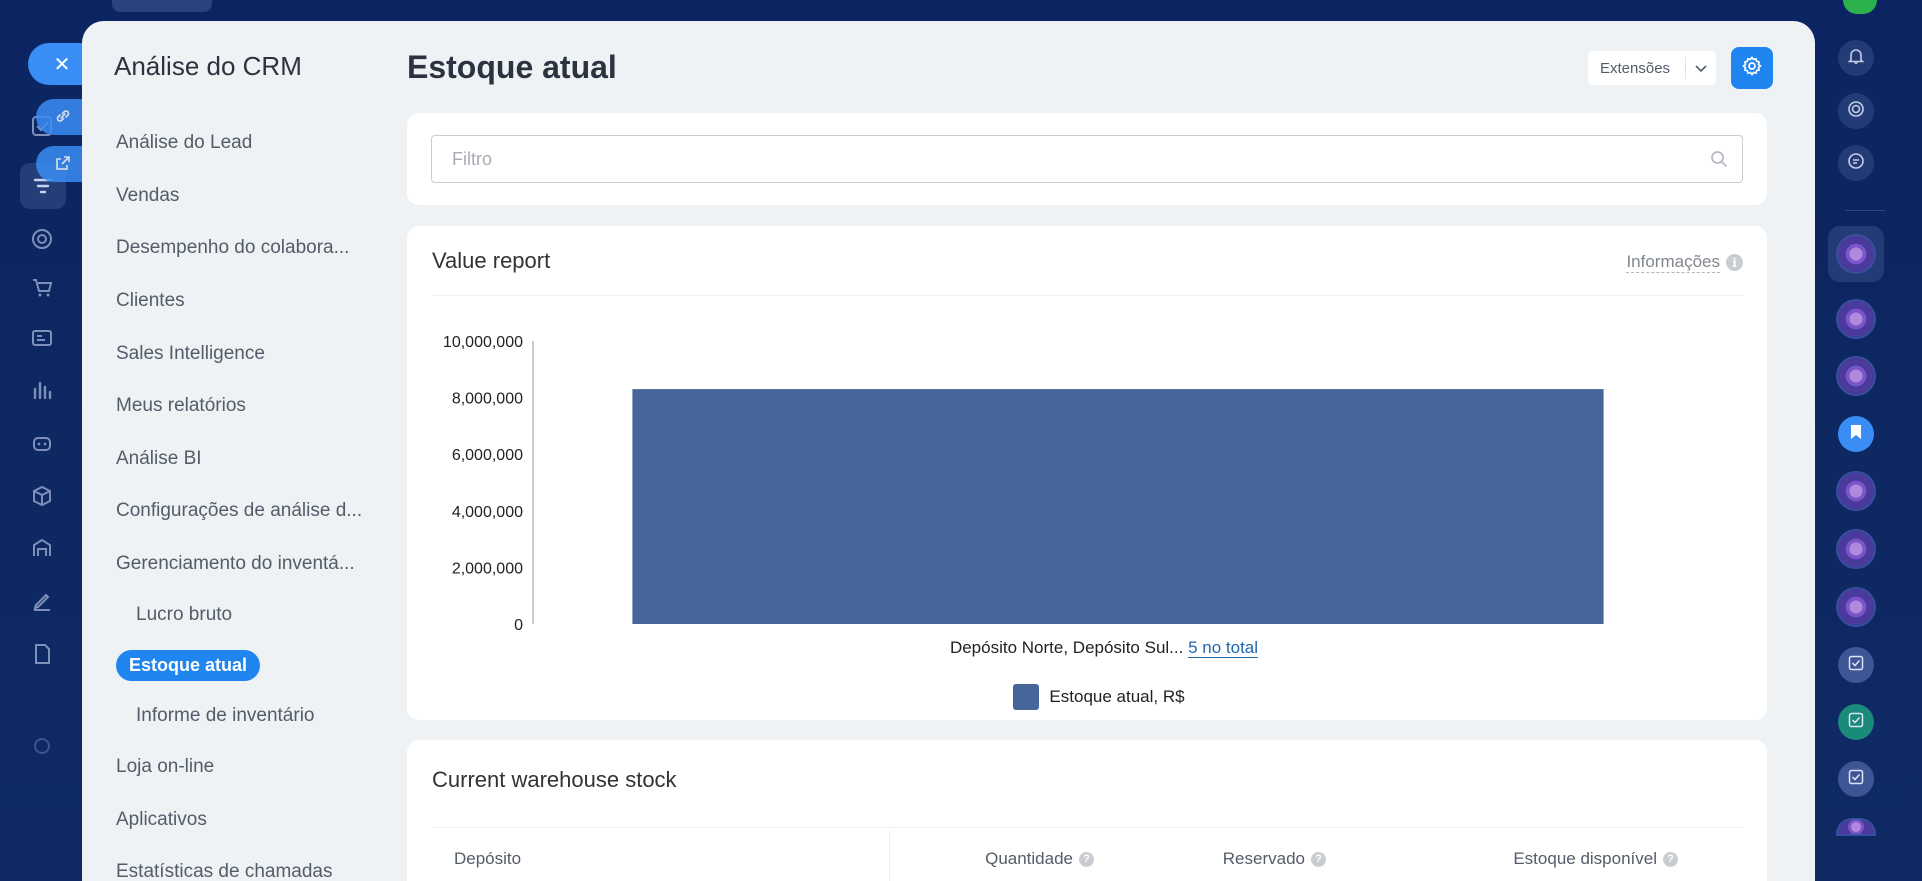 The height and width of the screenshot is (881, 1922). I want to click on column-label: Depósito, so click(488, 858).